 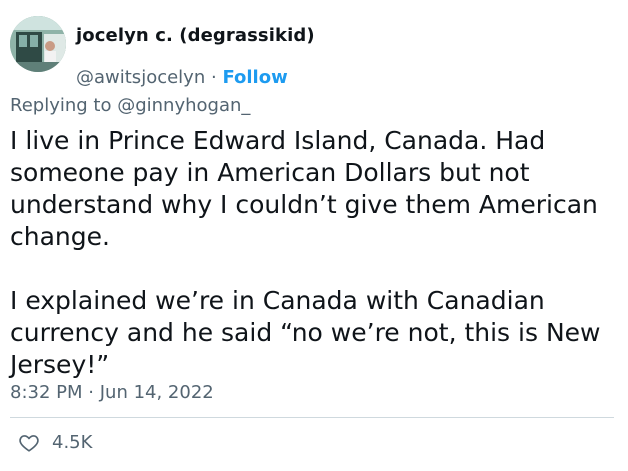 What do you see at coordinates (61, 105) in the screenshot?
I see `replying-to-label: Replying to` at bounding box center [61, 105].